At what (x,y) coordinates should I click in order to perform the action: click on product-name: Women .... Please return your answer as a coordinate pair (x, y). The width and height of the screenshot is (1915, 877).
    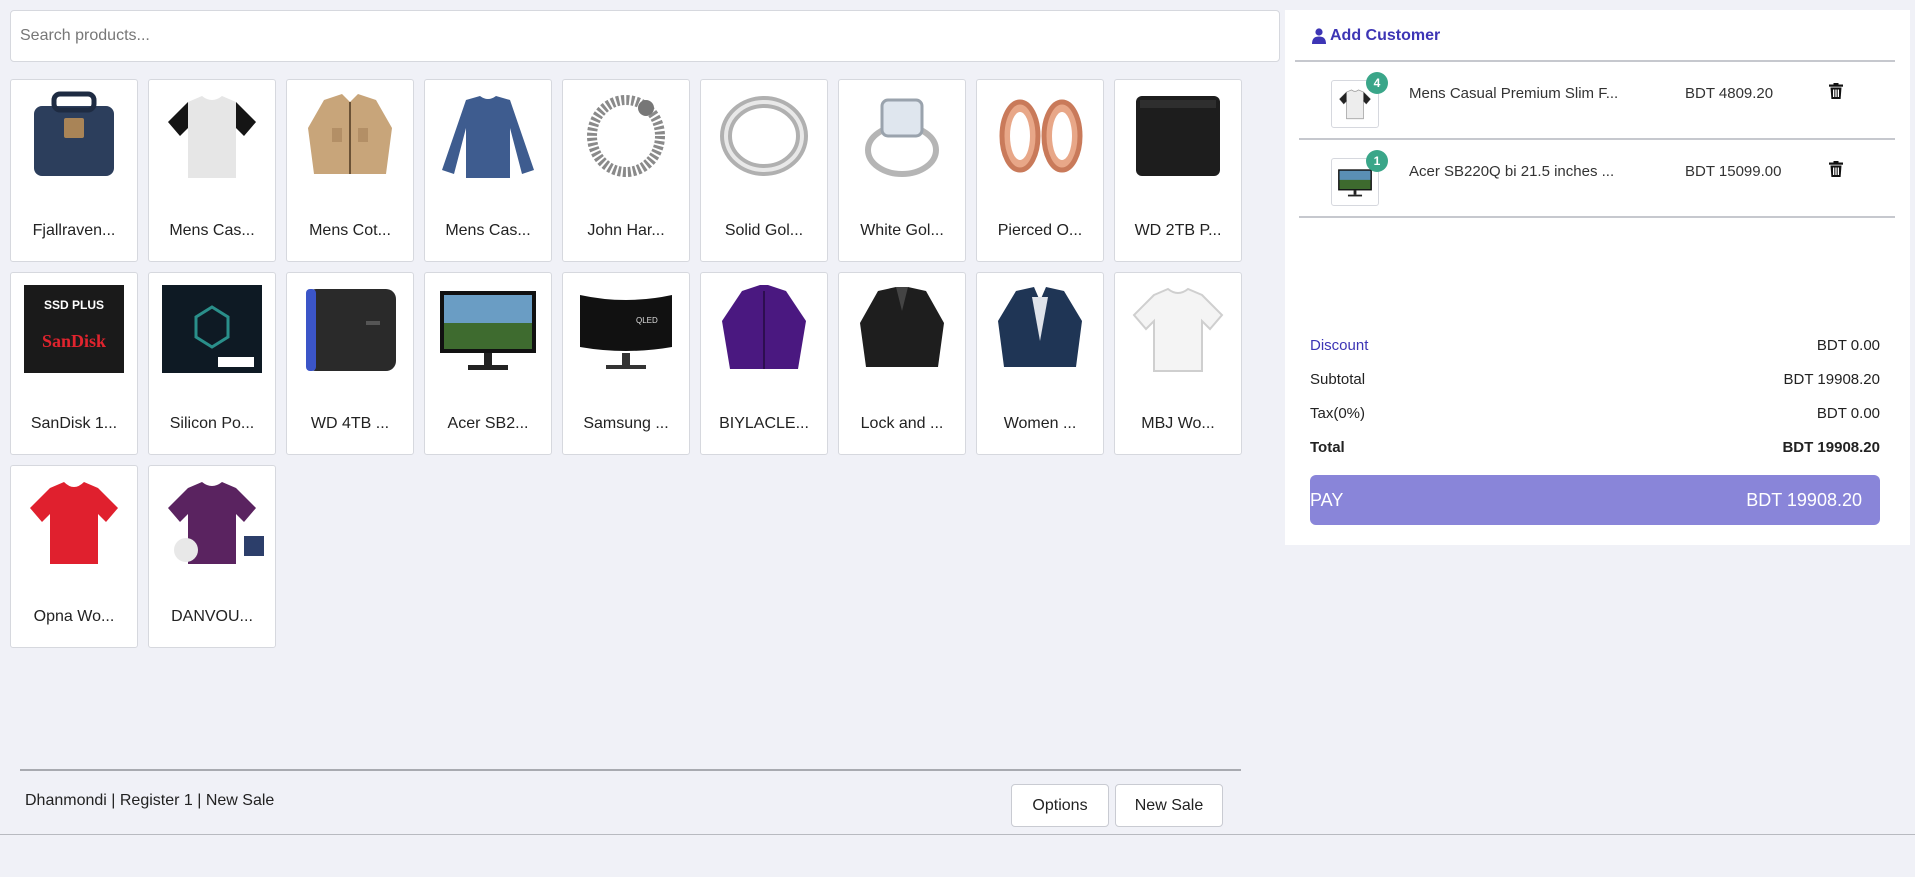
    Looking at the image, I should click on (1040, 423).